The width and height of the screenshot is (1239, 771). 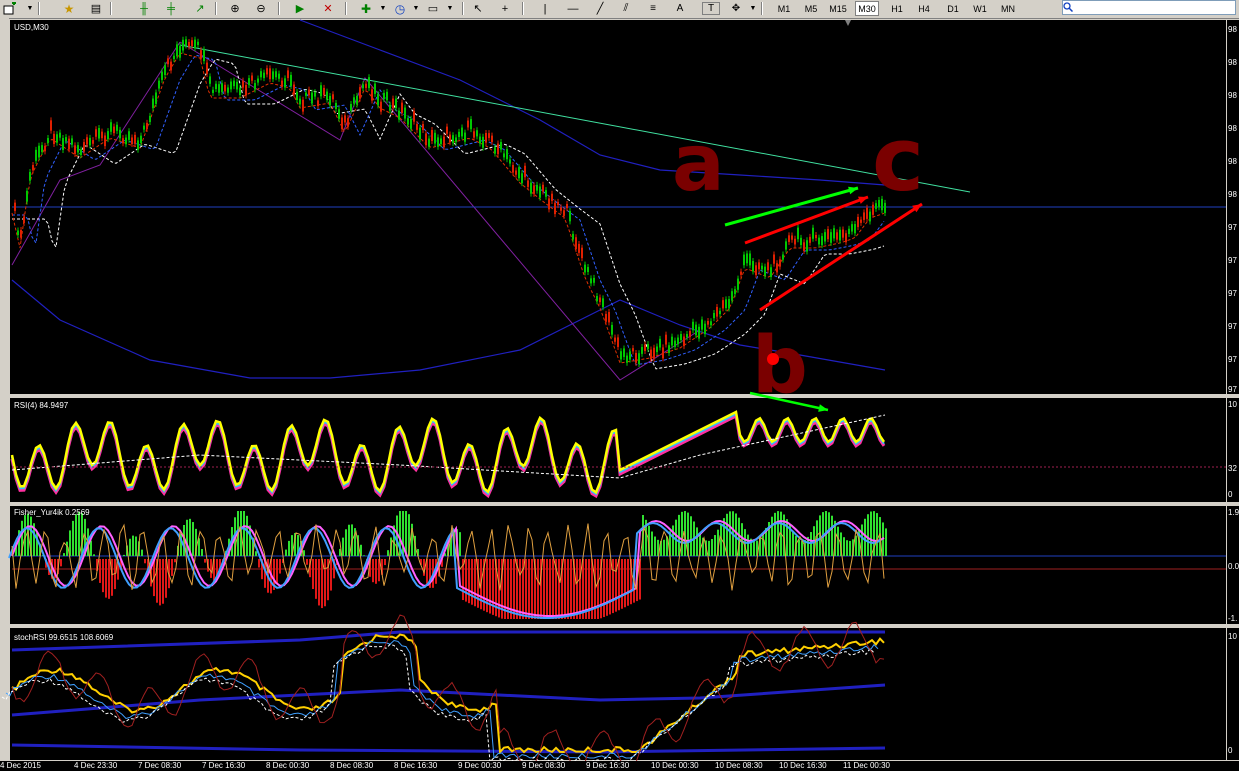 I want to click on time-tick: 8 Dec 16:30, so click(x=416, y=765).